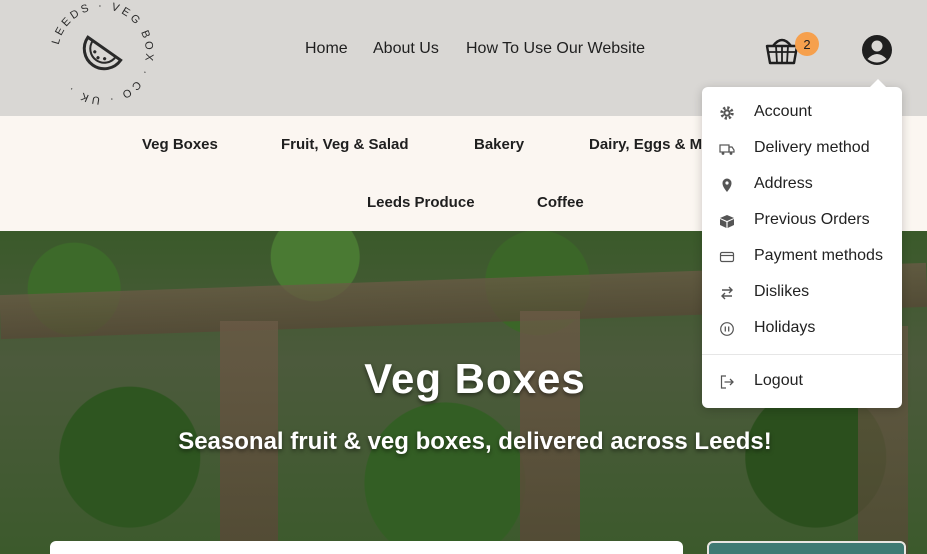 The width and height of the screenshot is (927, 554). I want to click on menu-item-previous-orders: Previous Orders, so click(802, 221).